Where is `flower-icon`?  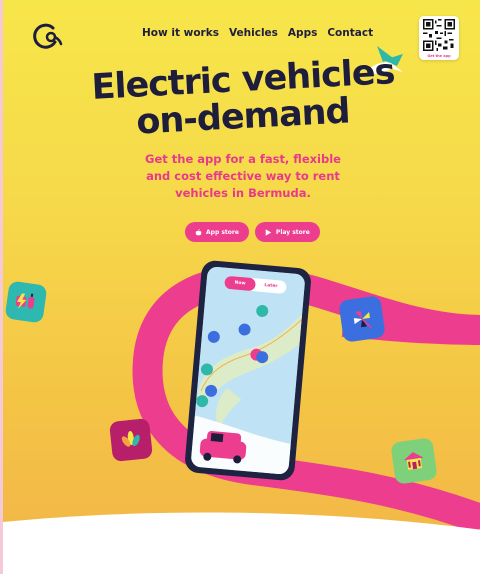 flower-icon is located at coordinates (130, 439).